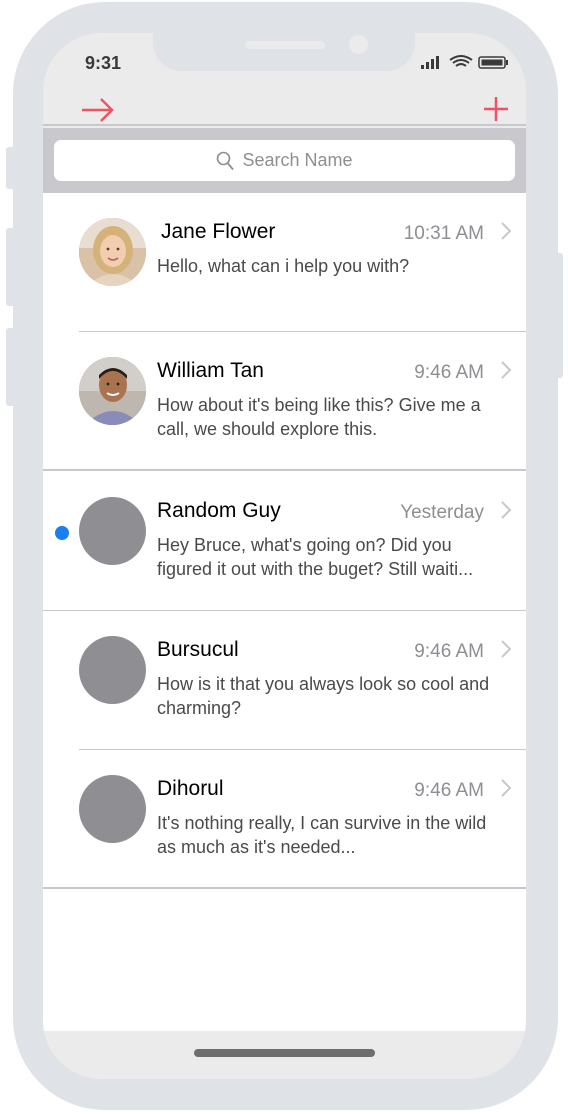 This screenshot has height=1114, width=568. I want to click on mute-switch, so click(11, 168).